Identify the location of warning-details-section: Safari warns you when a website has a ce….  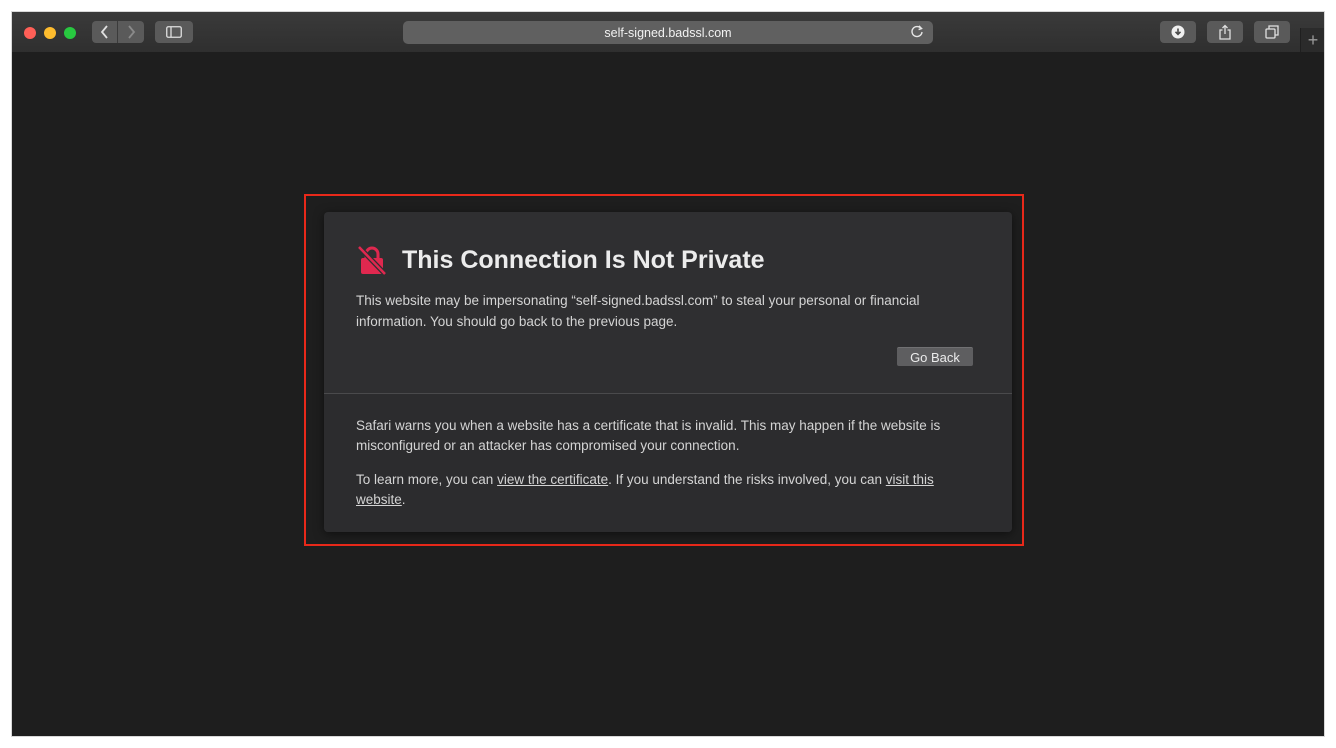
(668, 463).